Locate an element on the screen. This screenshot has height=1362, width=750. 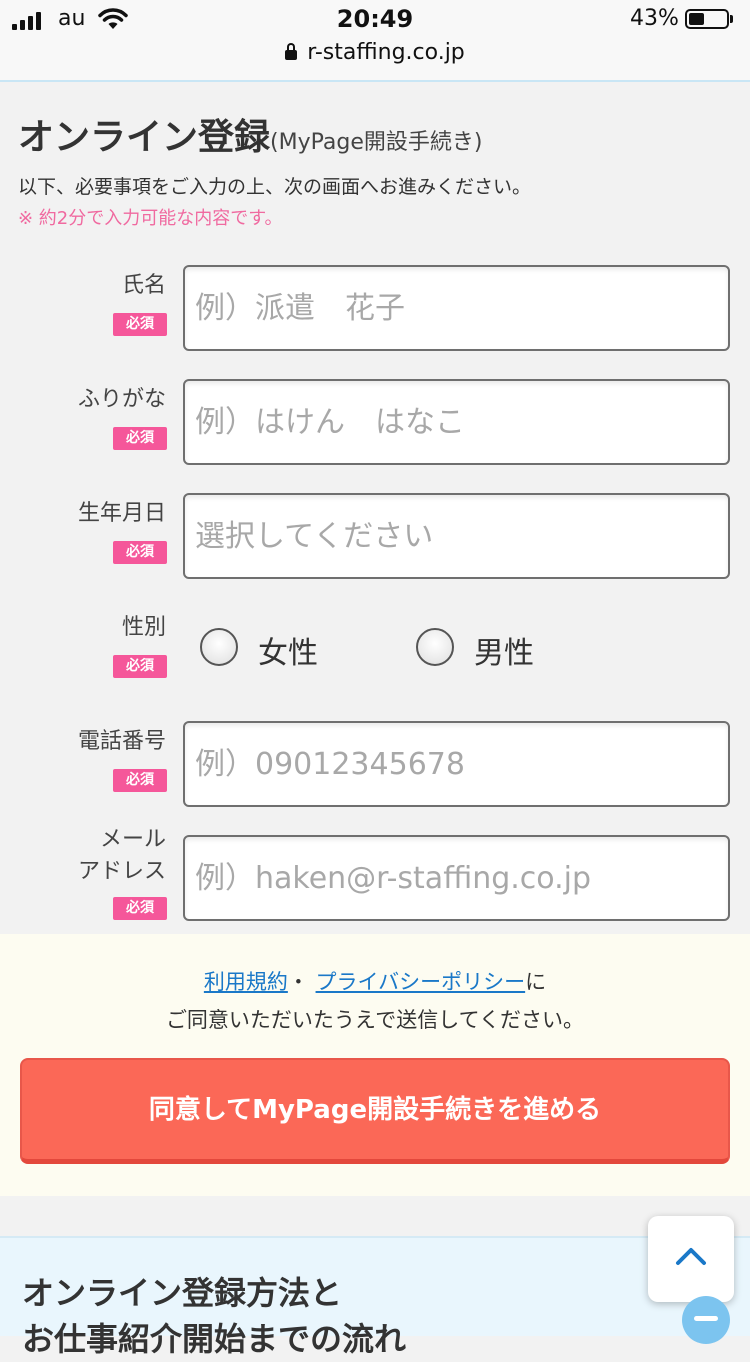
agreement-suffix: に is located at coordinates (536, 982).